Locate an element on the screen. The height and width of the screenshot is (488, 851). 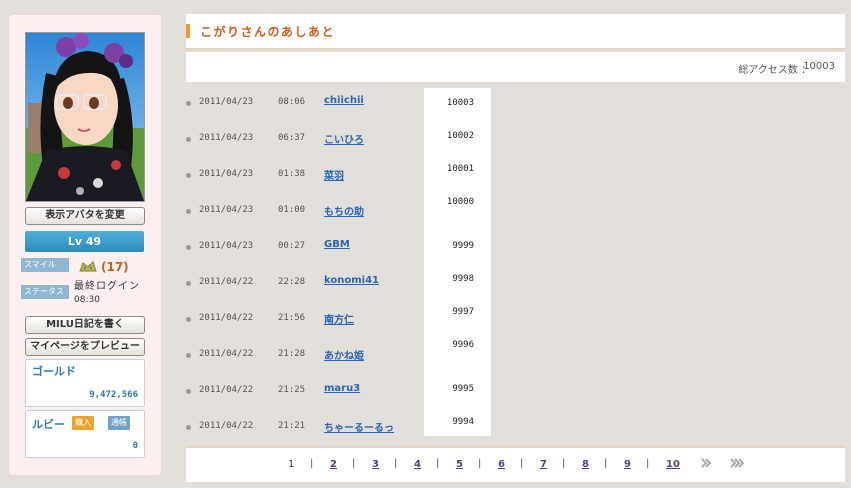
visitor-link: もちの助 is located at coordinates (344, 210).